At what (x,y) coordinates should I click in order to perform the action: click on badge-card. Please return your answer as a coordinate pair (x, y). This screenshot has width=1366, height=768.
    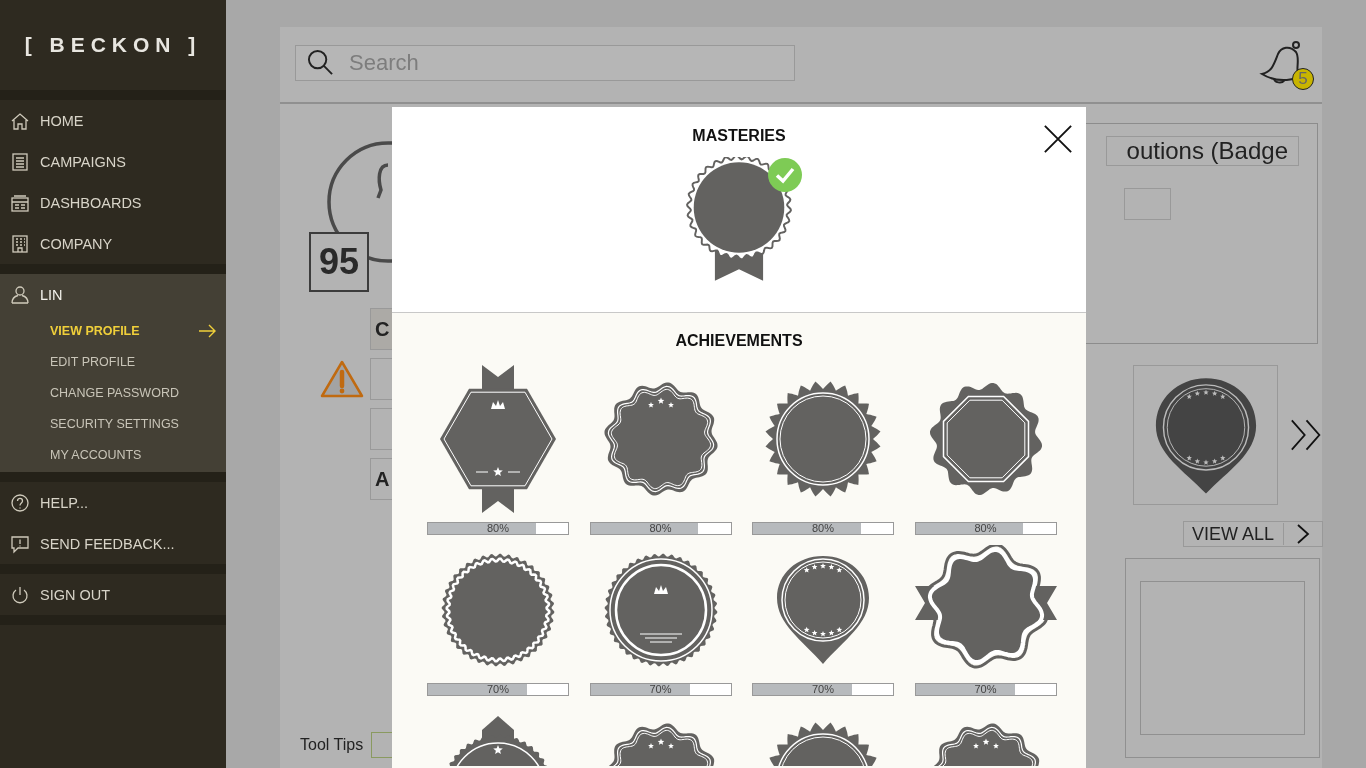
    Looking at the image, I should click on (1205, 435).